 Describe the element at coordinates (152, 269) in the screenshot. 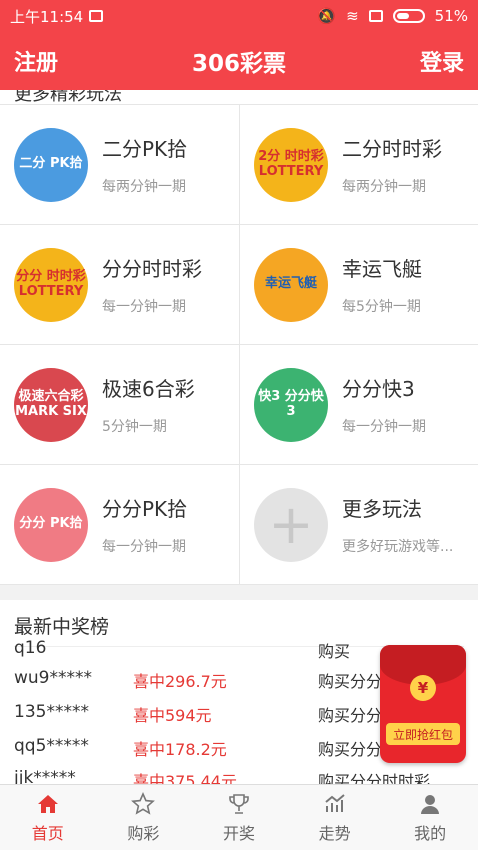

I see `game-name: 分分时时彩` at that location.